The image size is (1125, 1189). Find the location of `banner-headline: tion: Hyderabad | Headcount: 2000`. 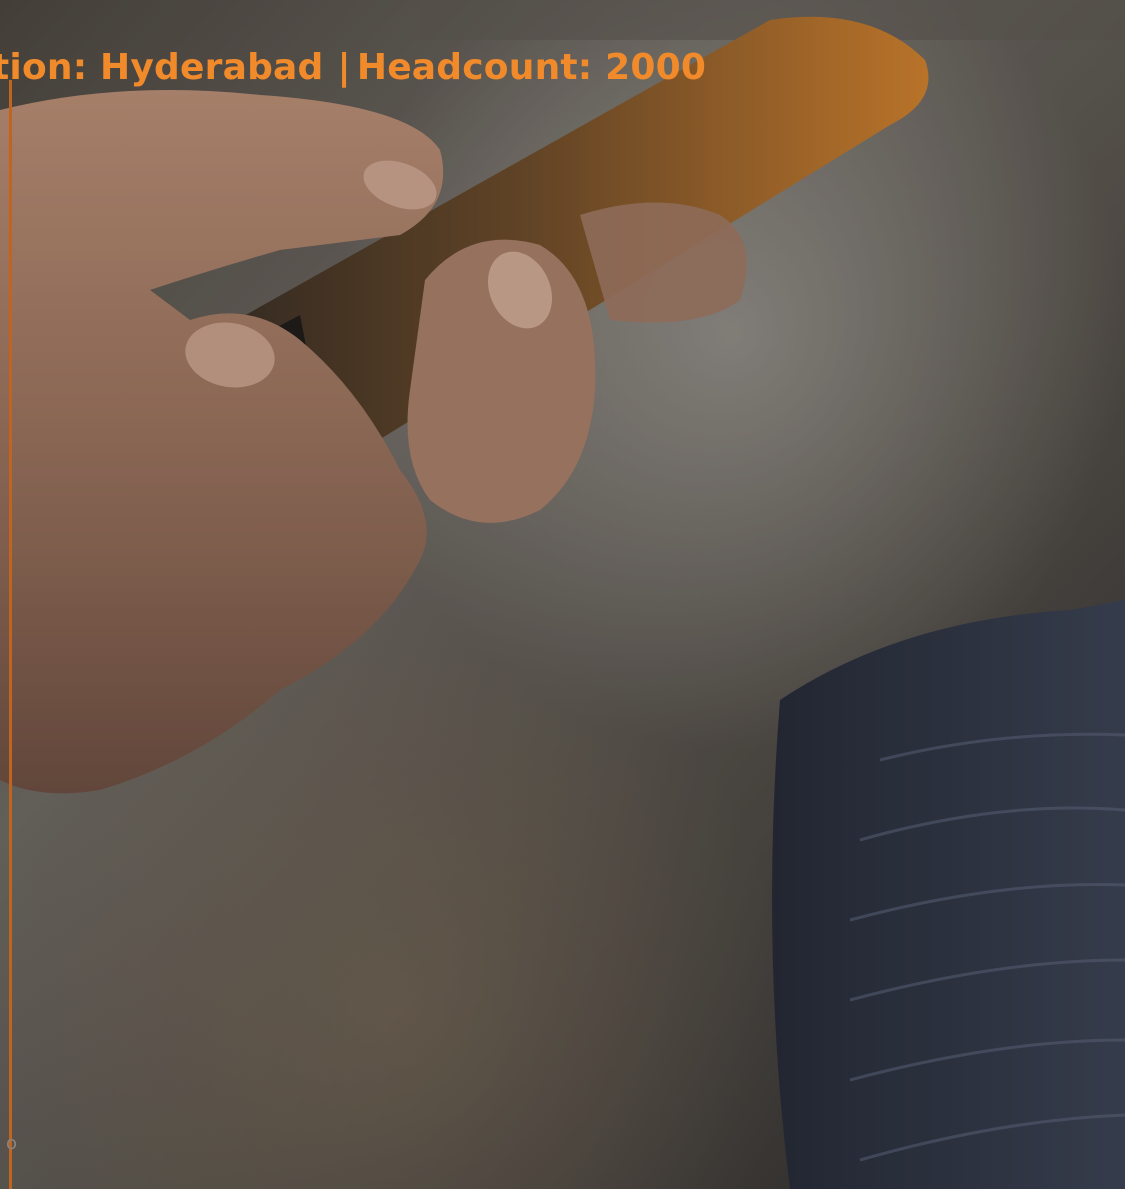

banner-headline: tion: Hyderabad | Headcount: 2000 is located at coordinates (353, 68).